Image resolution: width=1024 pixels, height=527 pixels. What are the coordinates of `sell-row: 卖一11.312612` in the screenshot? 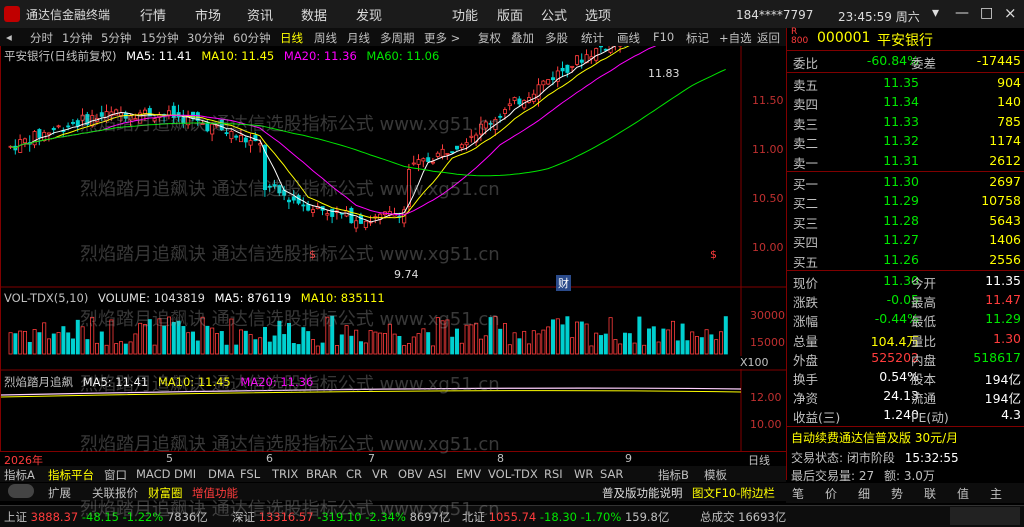 It's located at (905, 161).